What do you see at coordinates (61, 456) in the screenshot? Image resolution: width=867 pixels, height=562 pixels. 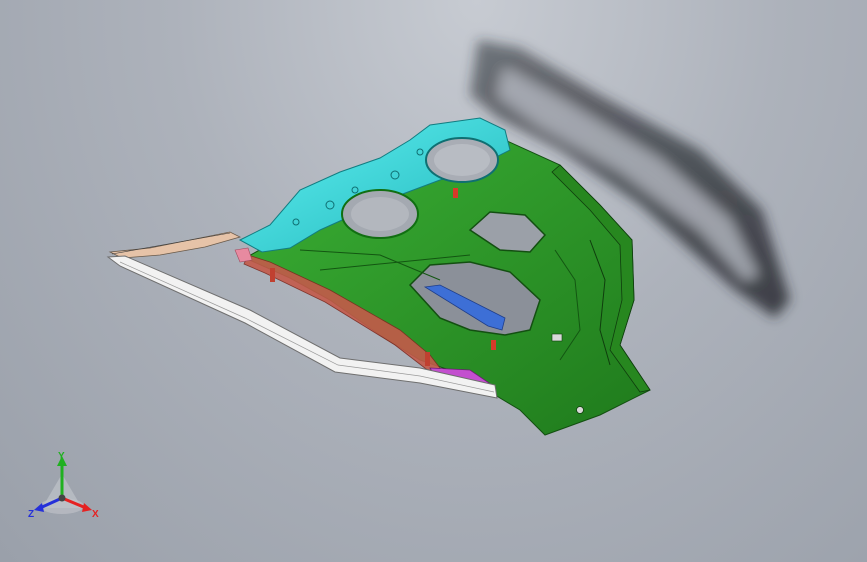 I see `axis-y-label: Y` at bounding box center [61, 456].